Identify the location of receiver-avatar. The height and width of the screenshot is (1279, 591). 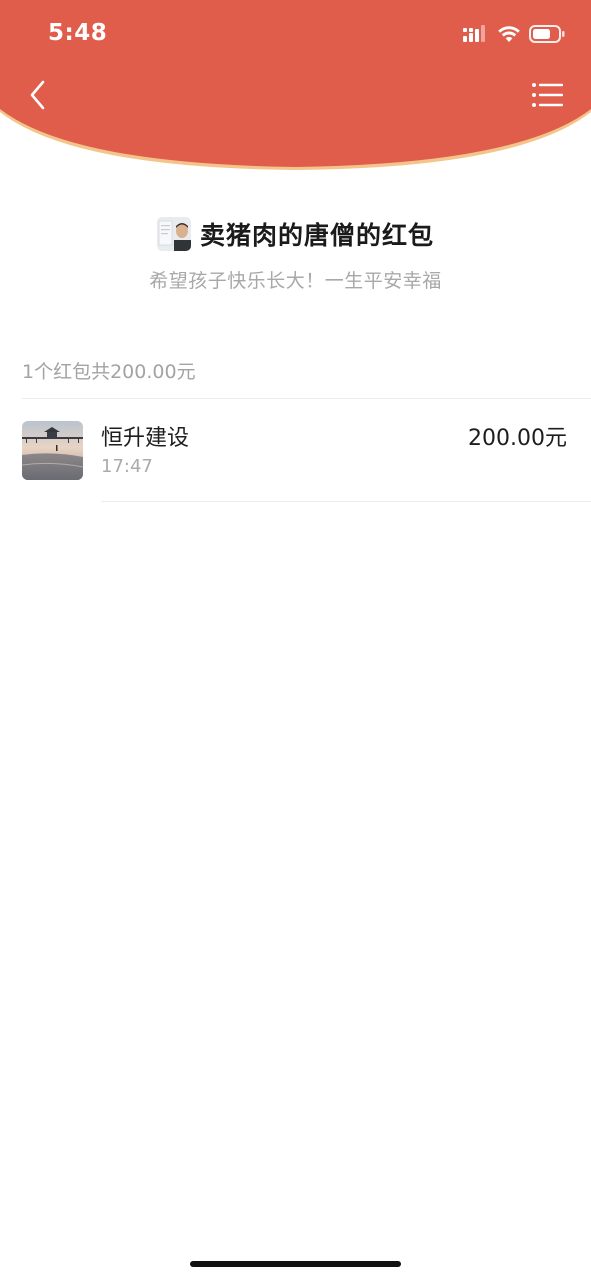
(52, 450).